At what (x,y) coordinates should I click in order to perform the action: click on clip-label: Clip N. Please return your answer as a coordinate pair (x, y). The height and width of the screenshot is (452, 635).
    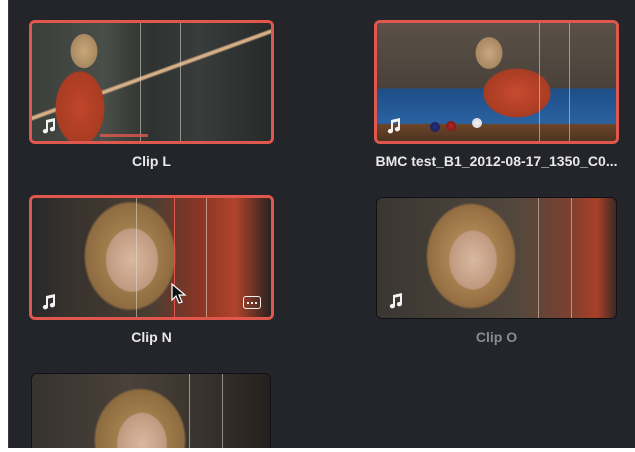
    Looking at the image, I should click on (151, 337).